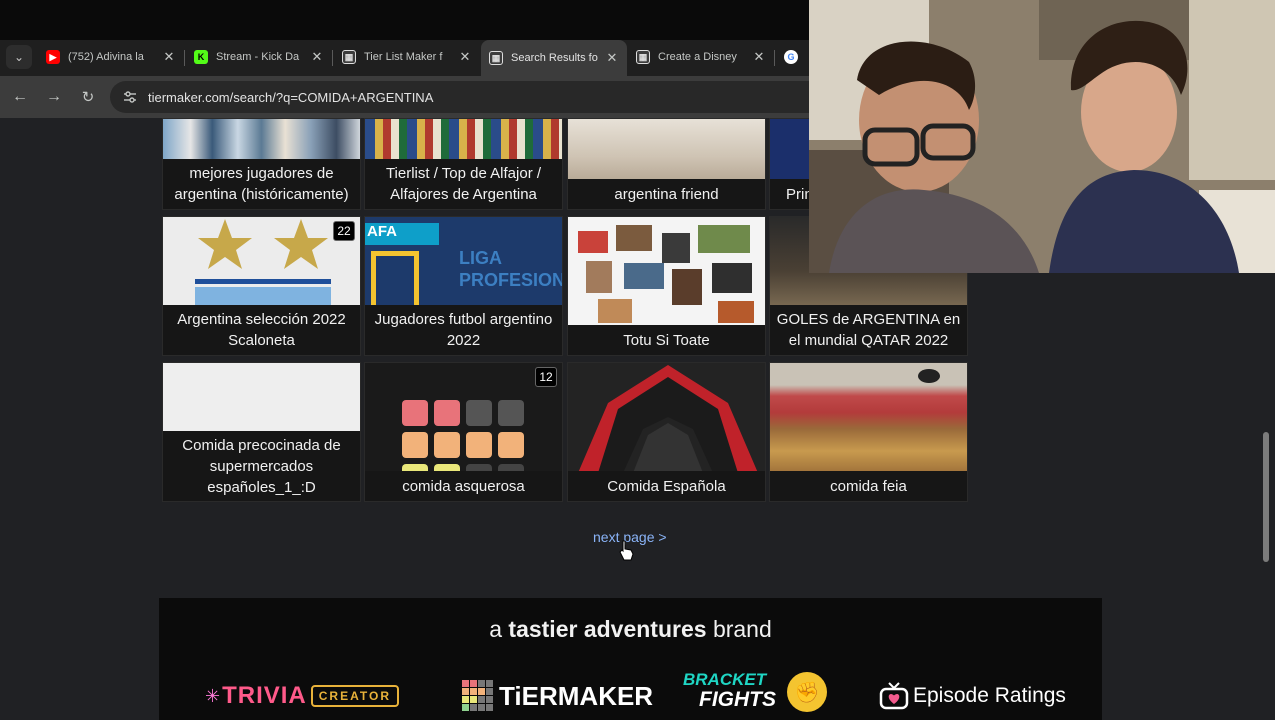 The height and width of the screenshot is (720, 1275). What do you see at coordinates (106, 57) in the screenshot?
I see `tab-title: (752) Adivina la` at bounding box center [106, 57].